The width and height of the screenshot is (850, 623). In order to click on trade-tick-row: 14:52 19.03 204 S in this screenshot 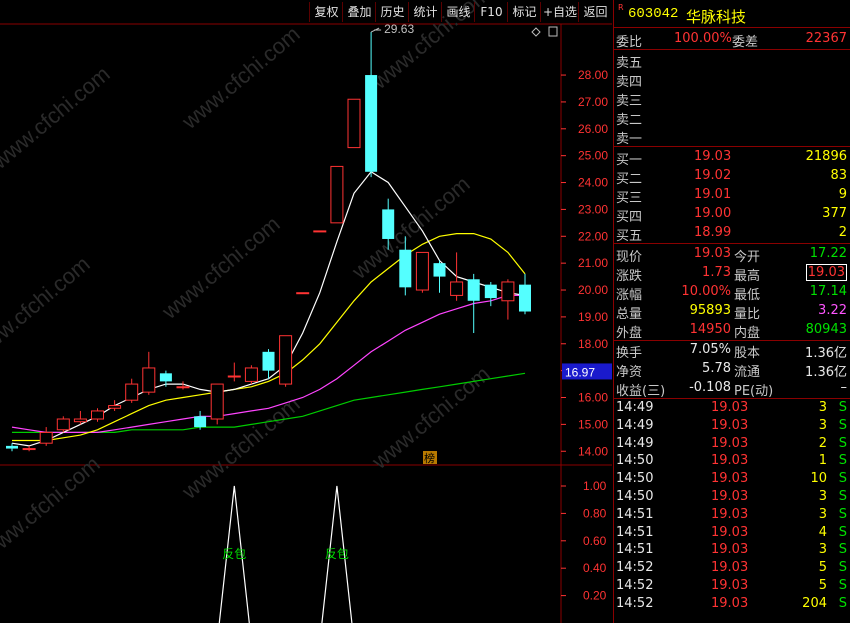, I will do `click(732, 604)`.